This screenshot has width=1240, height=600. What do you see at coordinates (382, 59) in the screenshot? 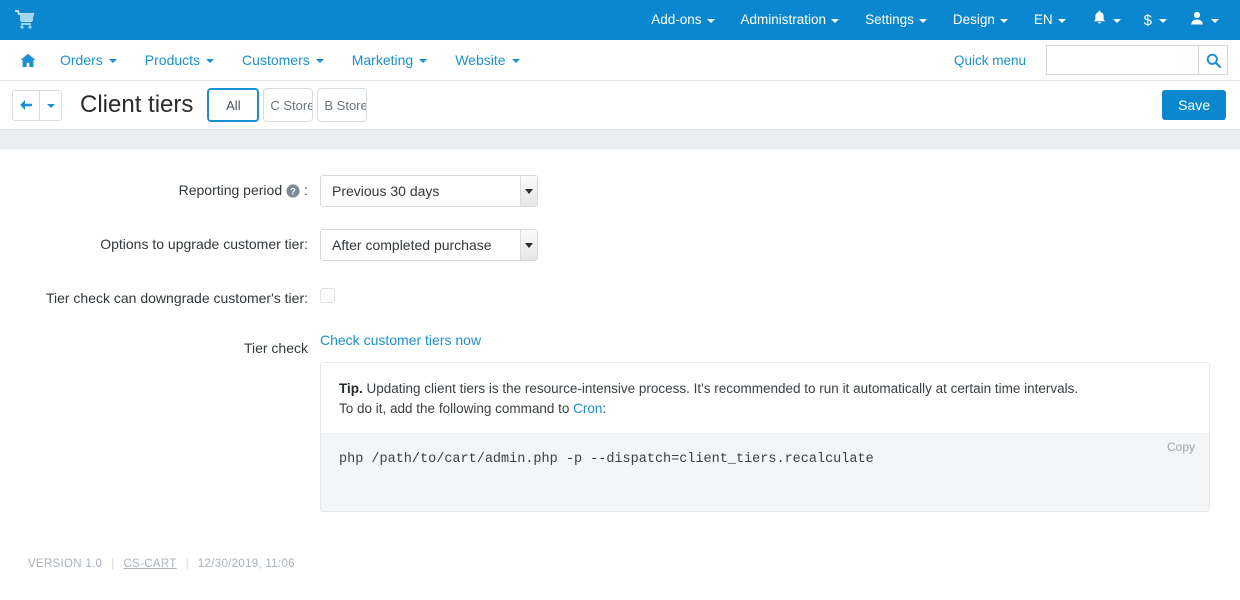
I see `nav-item-label: Marketing` at bounding box center [382, 59].